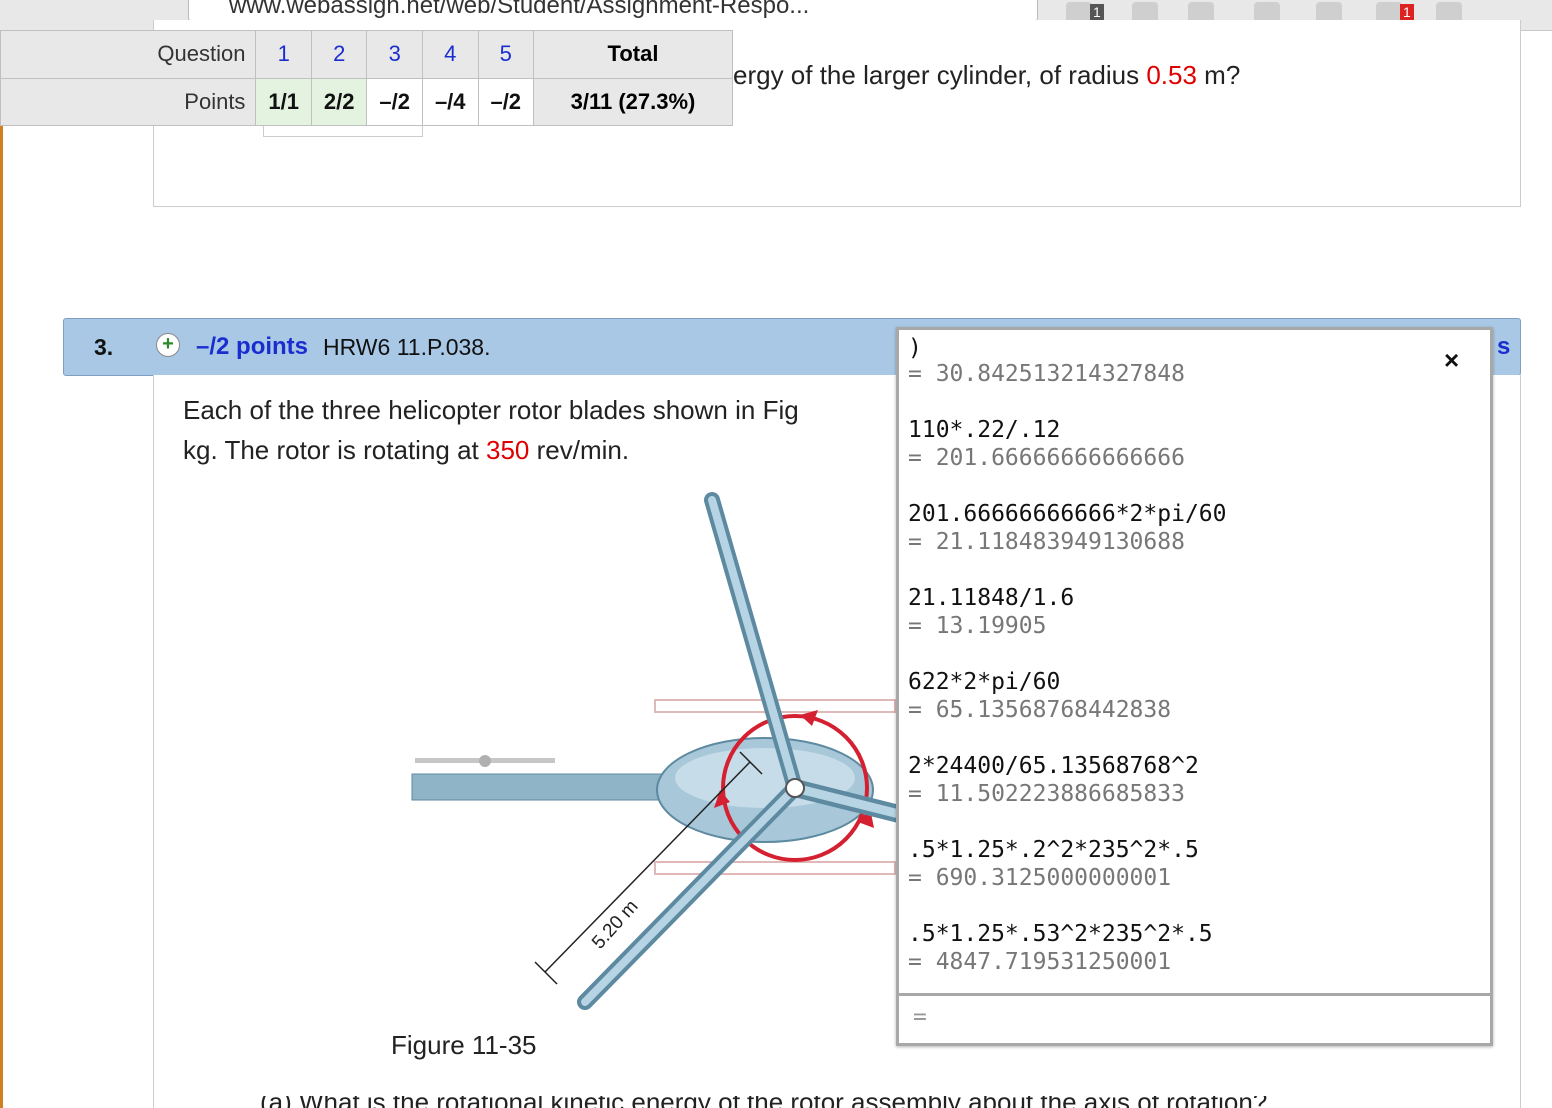 This screenshot has height=1108, width=1552. Describe the element at coordinates (579, 450) in the screenshot. I see `problem-line-2-after: rev/min.` at that location.